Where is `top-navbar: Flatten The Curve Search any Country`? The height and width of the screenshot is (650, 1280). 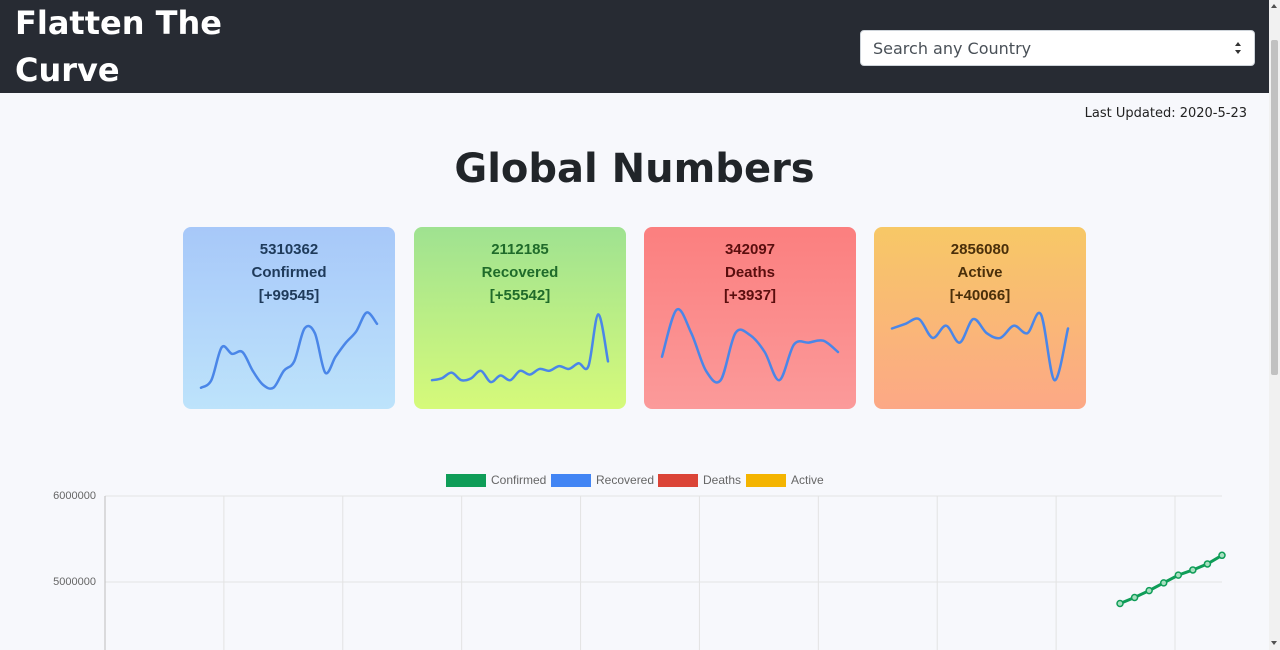 top-navbar: Flatten The Curve Search any Country is located at coordinates (634, 46).